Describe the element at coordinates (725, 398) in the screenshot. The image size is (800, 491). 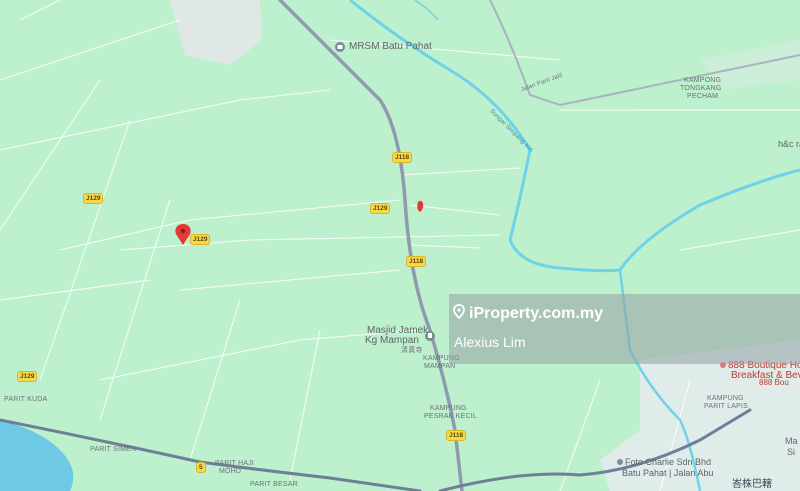
I see `label-kampung-parit-lapis-1: KAMPUNG` at that location.